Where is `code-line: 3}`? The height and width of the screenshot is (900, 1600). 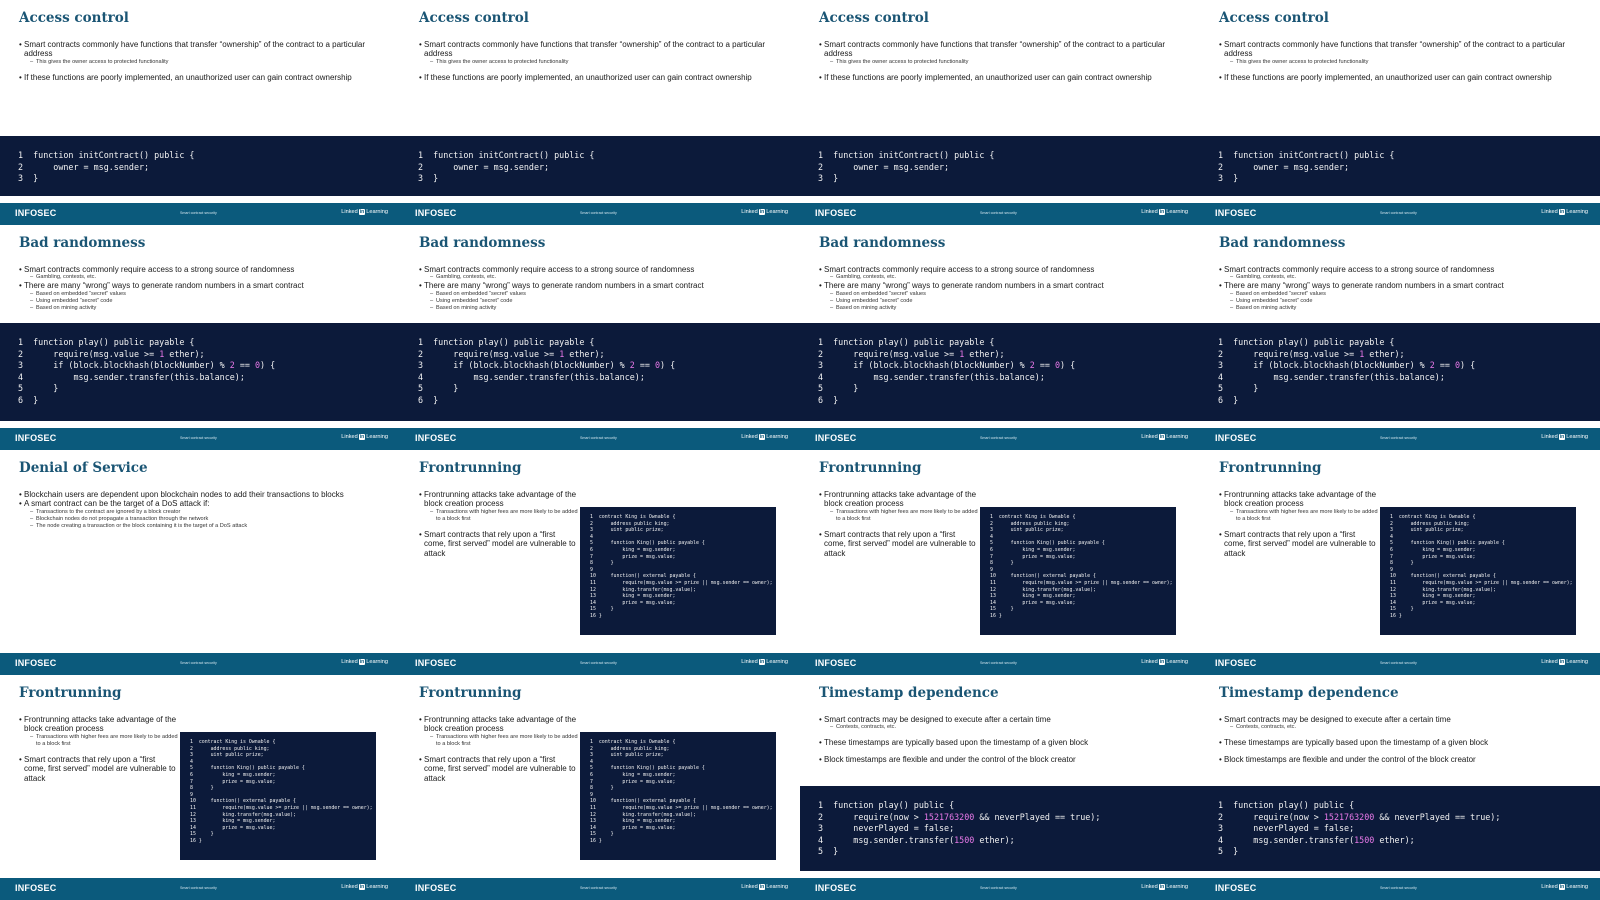 code-line: 3} is located at coordinates (609, 179).